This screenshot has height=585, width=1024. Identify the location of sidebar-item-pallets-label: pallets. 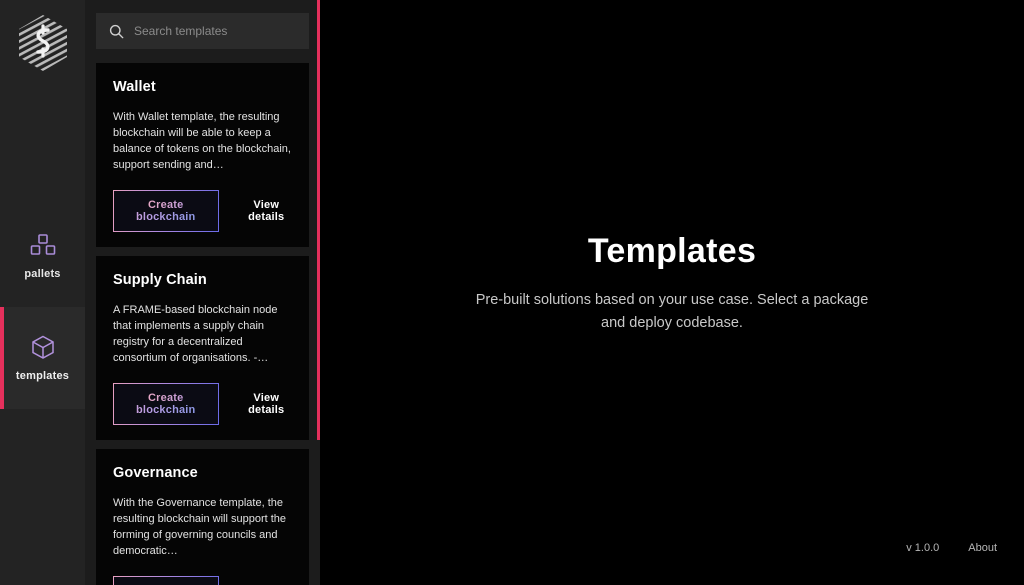
(42, 274).